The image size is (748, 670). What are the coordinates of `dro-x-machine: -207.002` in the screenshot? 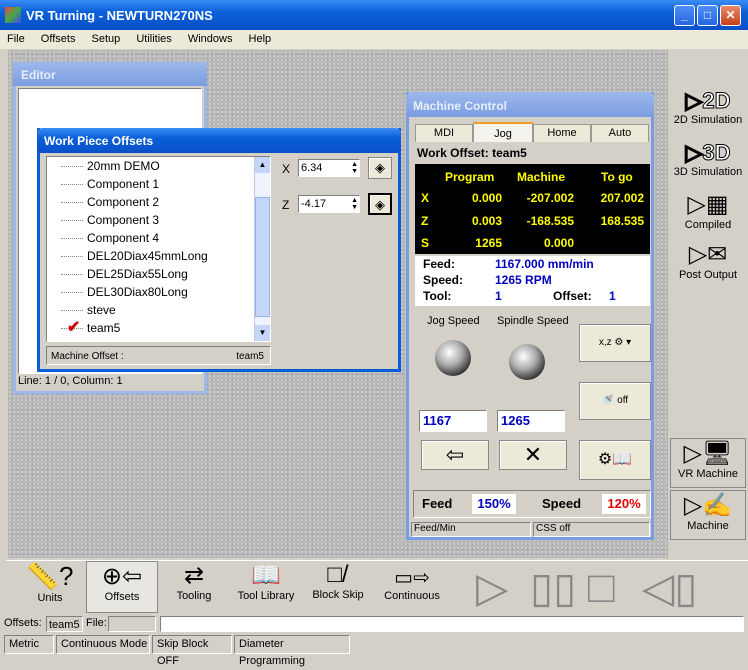 It's located at (550, 198).